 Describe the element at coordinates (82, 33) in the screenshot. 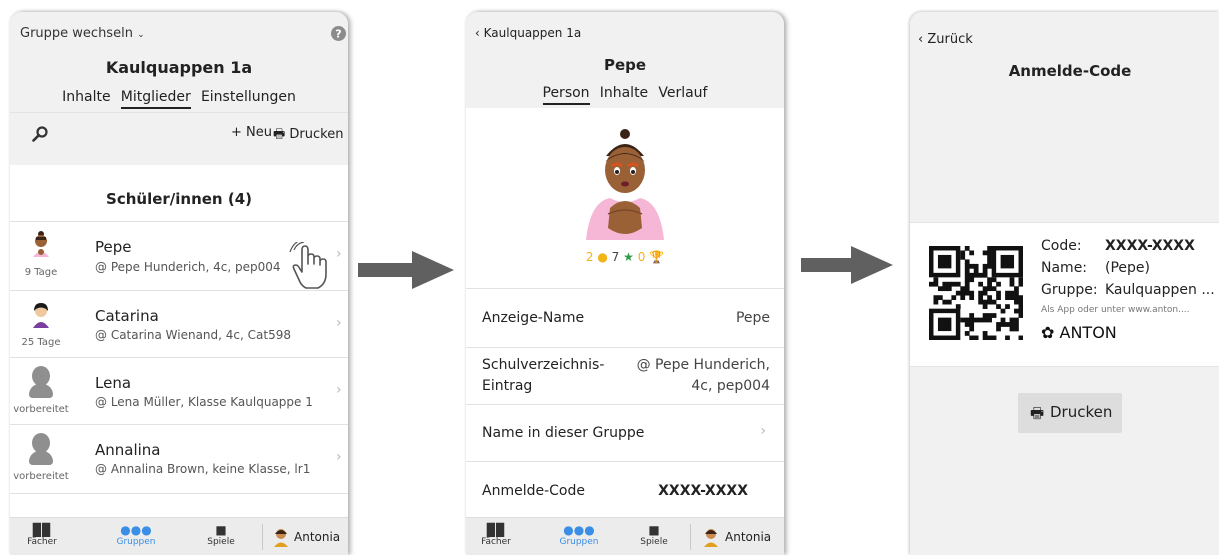

I see `group-switch-button: Gruppe wechseln ⌄` at that location.